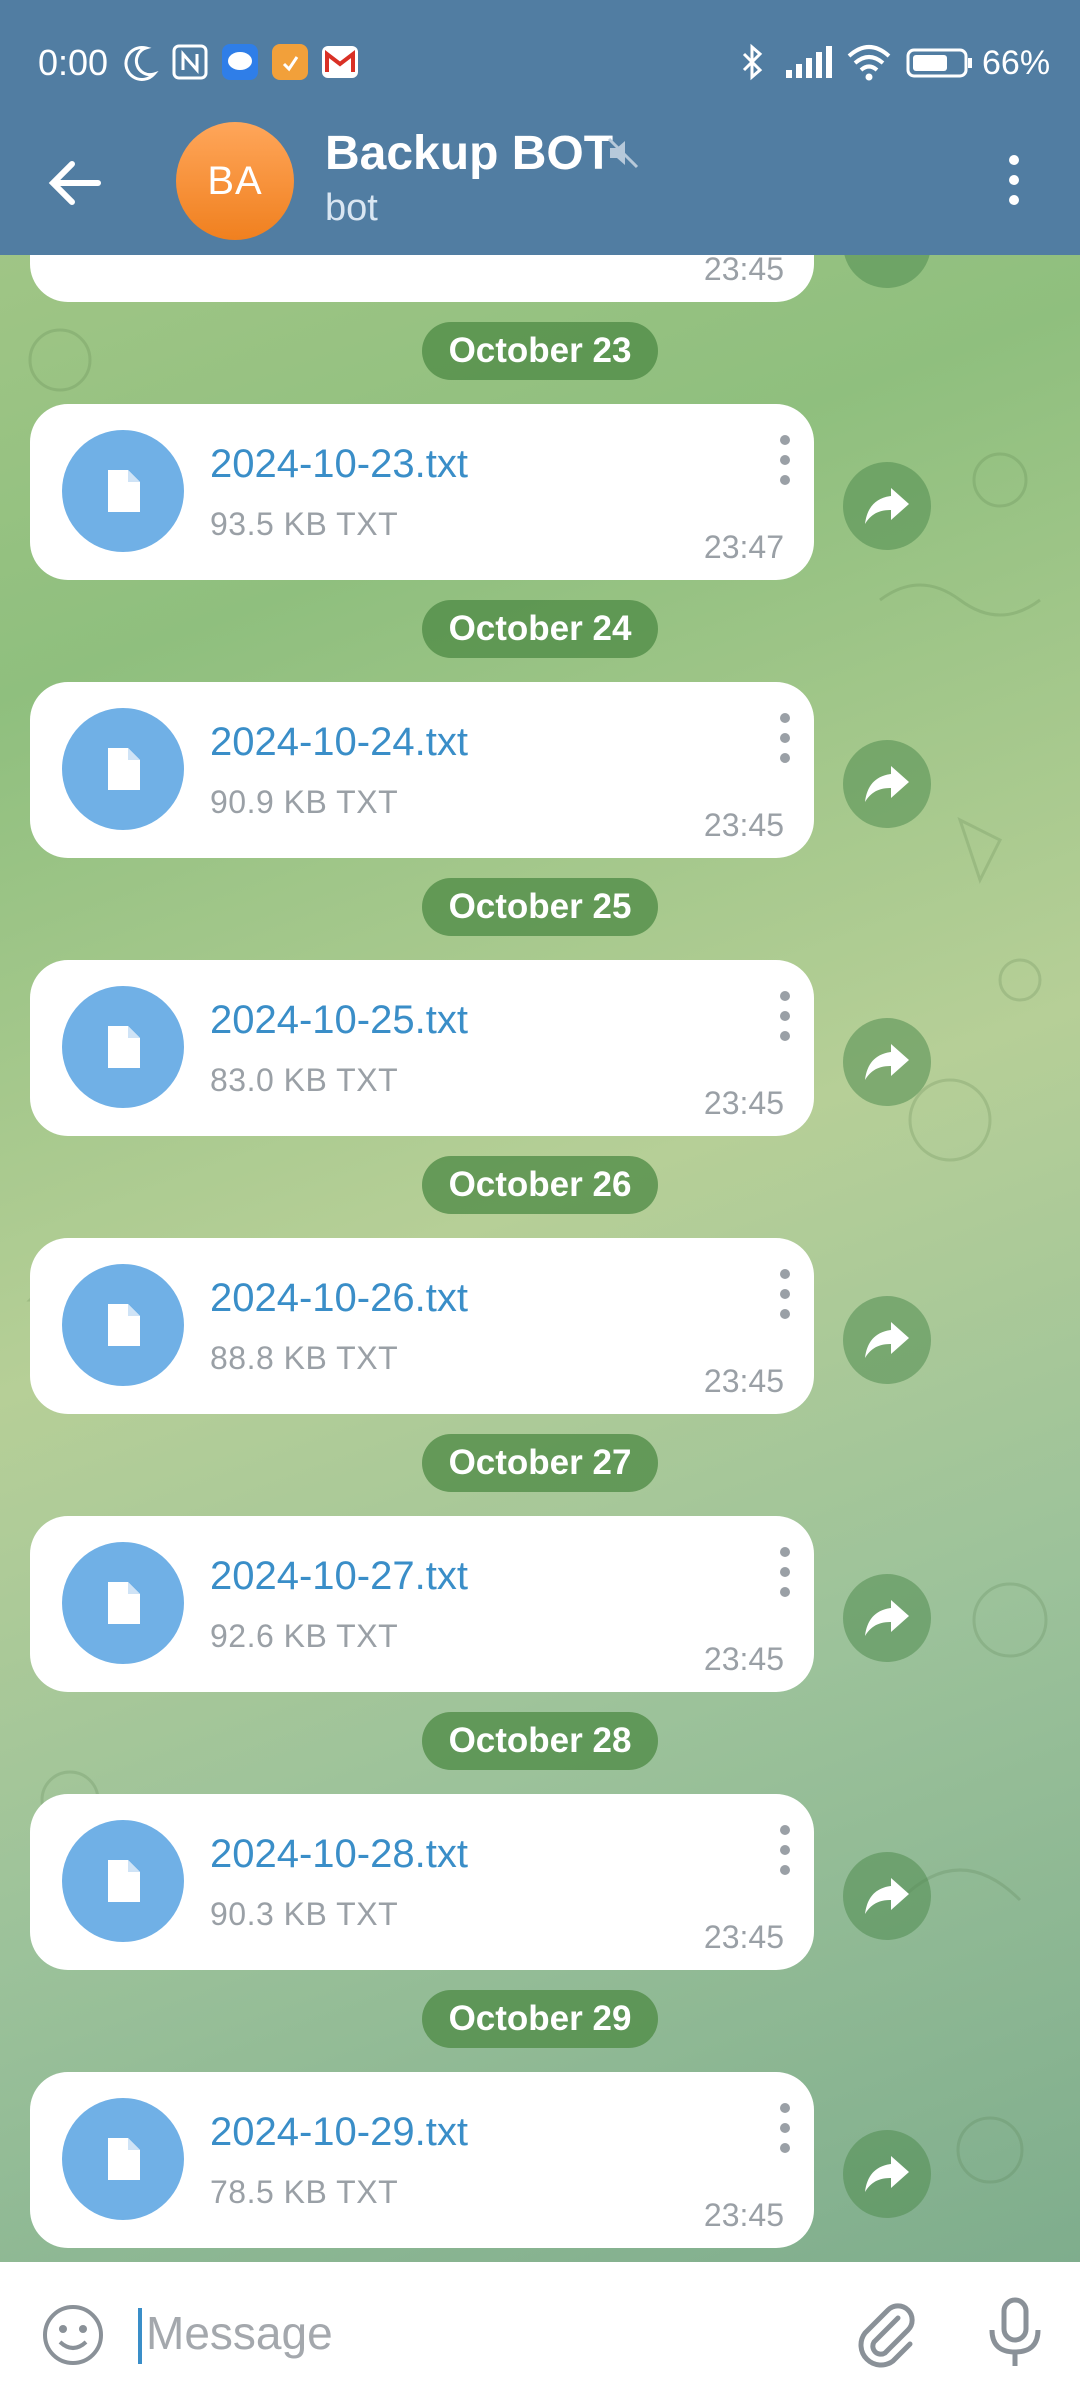 Image resolution: width=1080 pixels, height=2400 pixels. Describe the element at coordinates (73, 62) in the screenshot. I see `status-time: 0:00` at that location.